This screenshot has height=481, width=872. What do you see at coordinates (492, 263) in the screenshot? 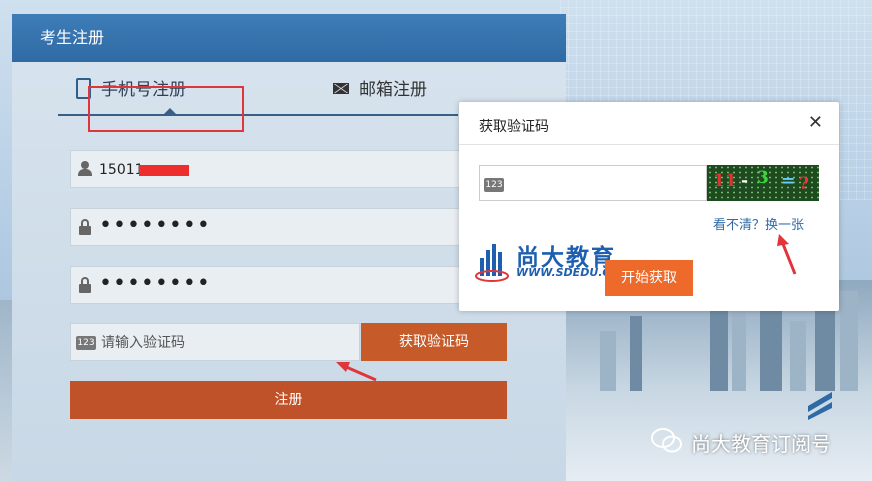
I see `sdedu-logo-icon` at bounding box center [492, 263].